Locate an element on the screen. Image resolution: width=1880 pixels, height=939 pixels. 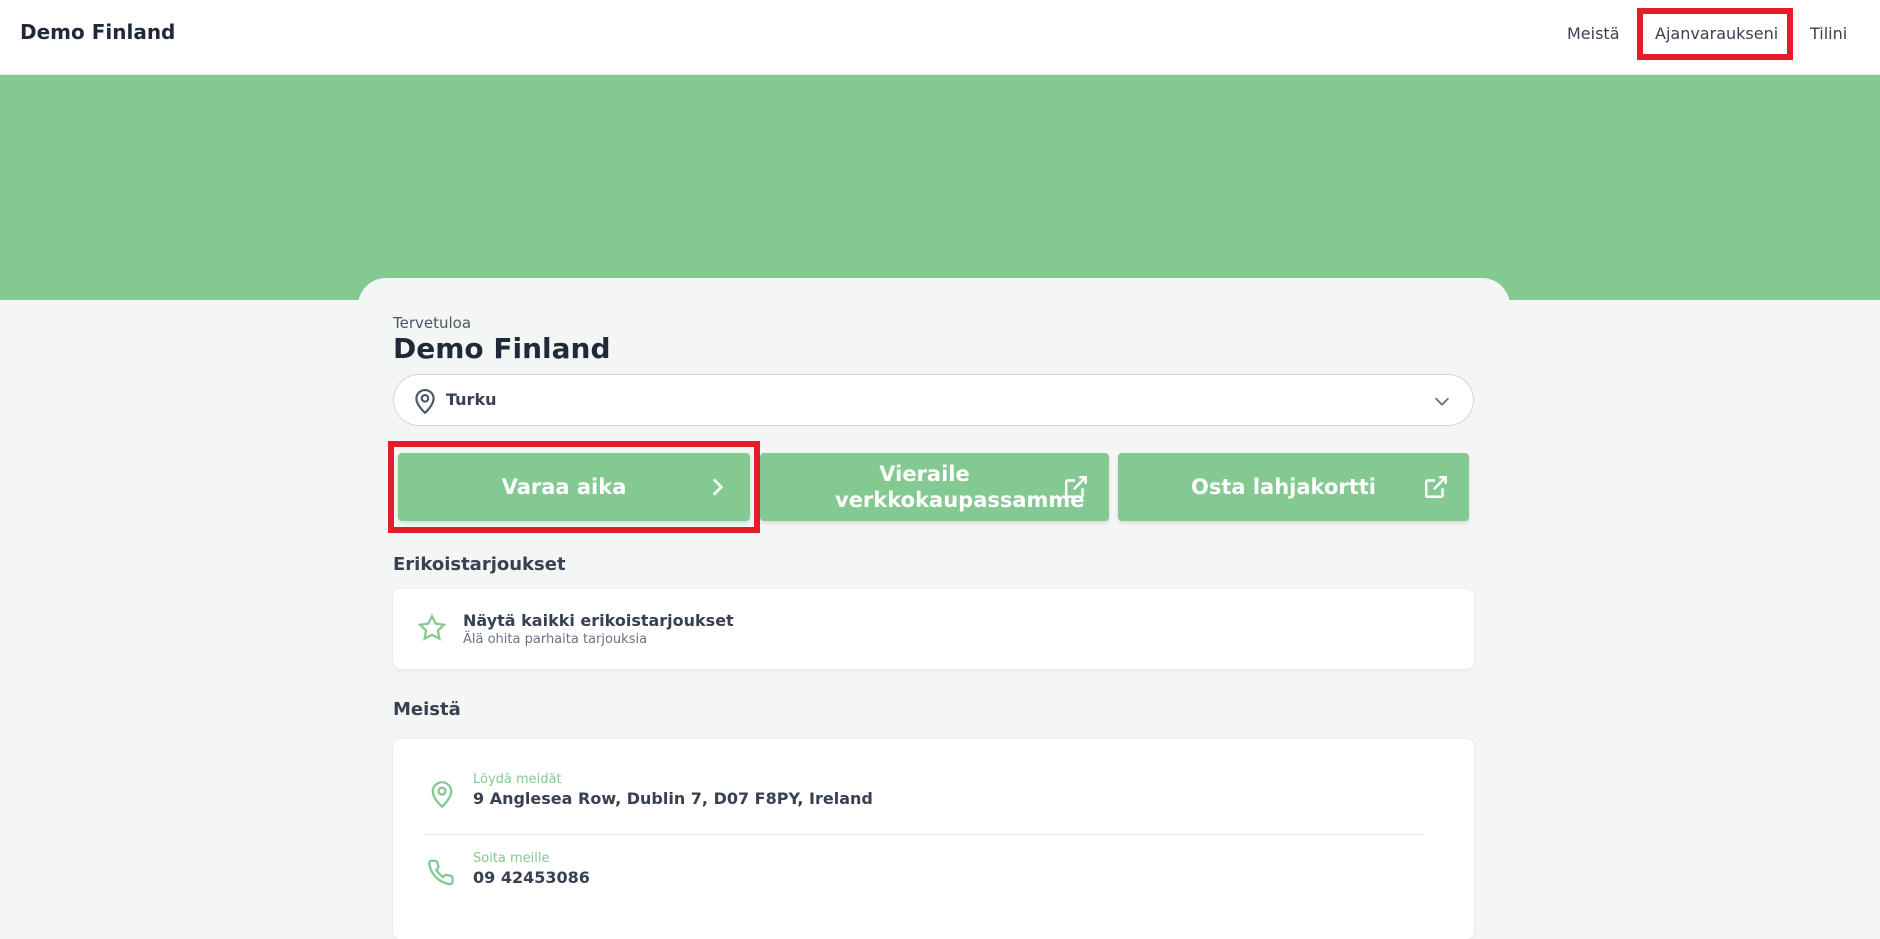
buy-giftcard-label: Osta lahjakortti is located at coordinates (1283, 487).